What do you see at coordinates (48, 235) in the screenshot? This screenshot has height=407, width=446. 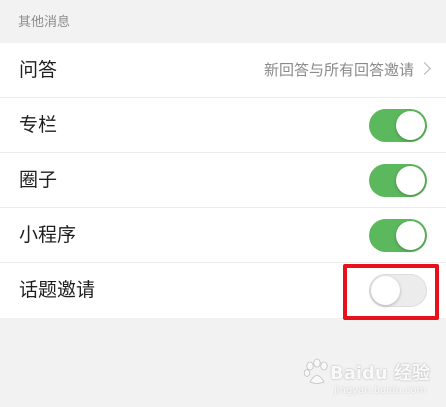 I see `setting-label: 小程序` at bounding box center [48, 235].